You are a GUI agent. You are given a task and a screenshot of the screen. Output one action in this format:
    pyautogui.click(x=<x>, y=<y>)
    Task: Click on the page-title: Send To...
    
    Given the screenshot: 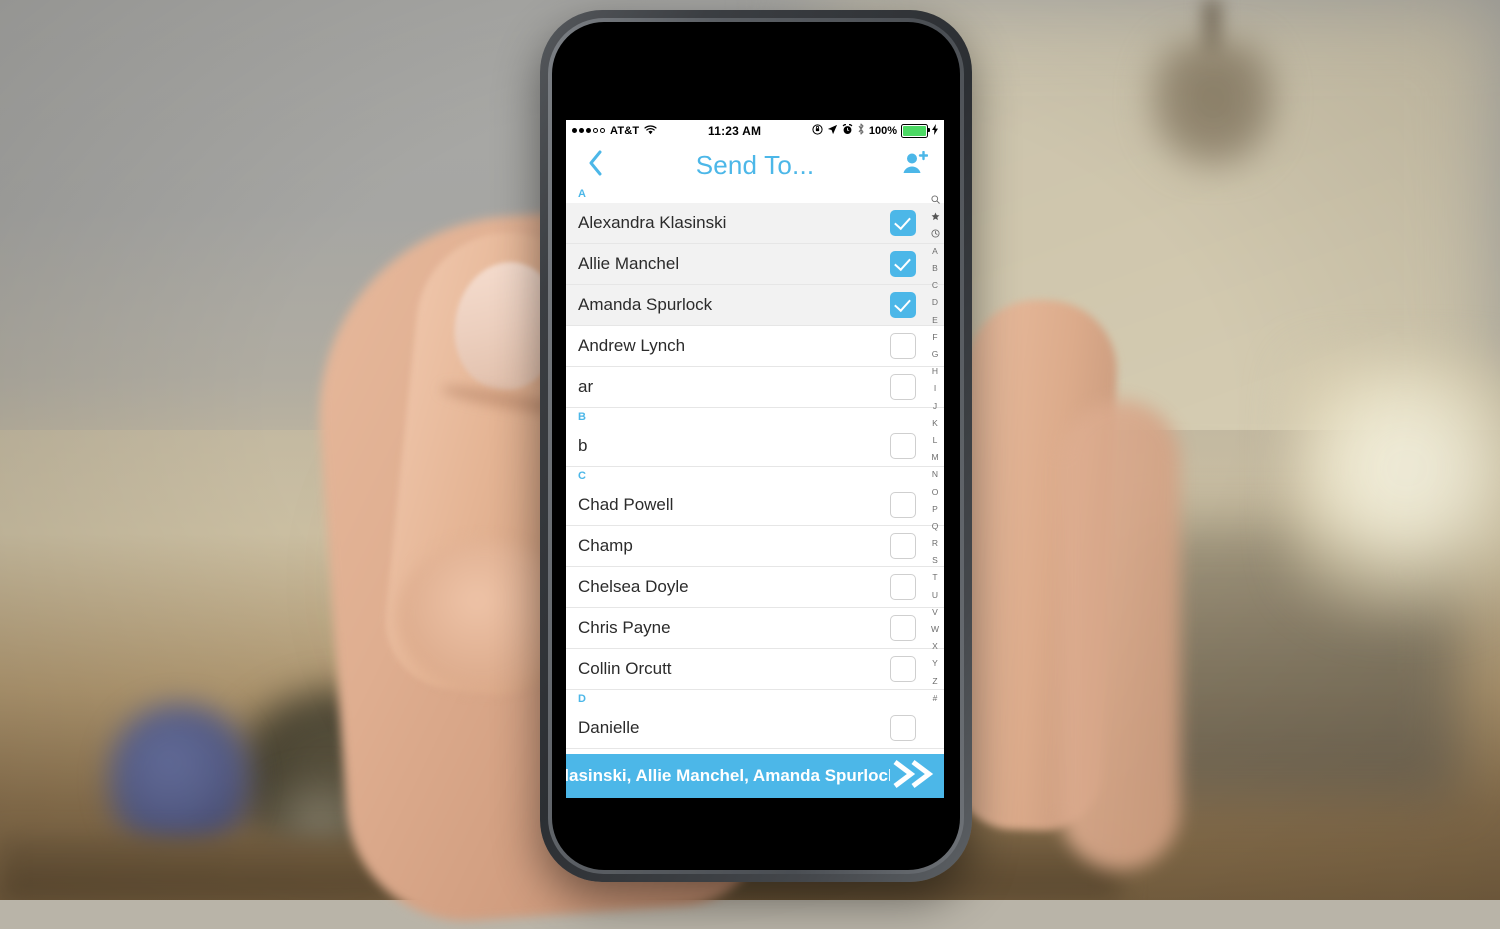 What is the action you would take?
    pyautogui.click(x=755, y=164)
    